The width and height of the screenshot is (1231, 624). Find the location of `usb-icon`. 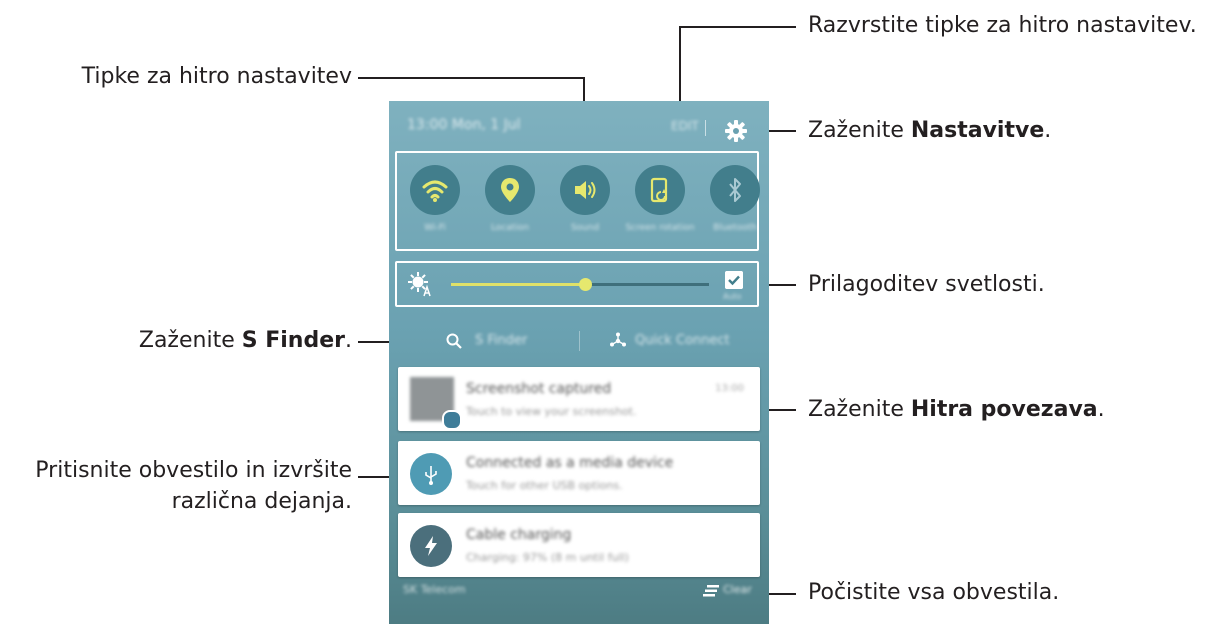

usb-icon is located at coordinates (431, 474).